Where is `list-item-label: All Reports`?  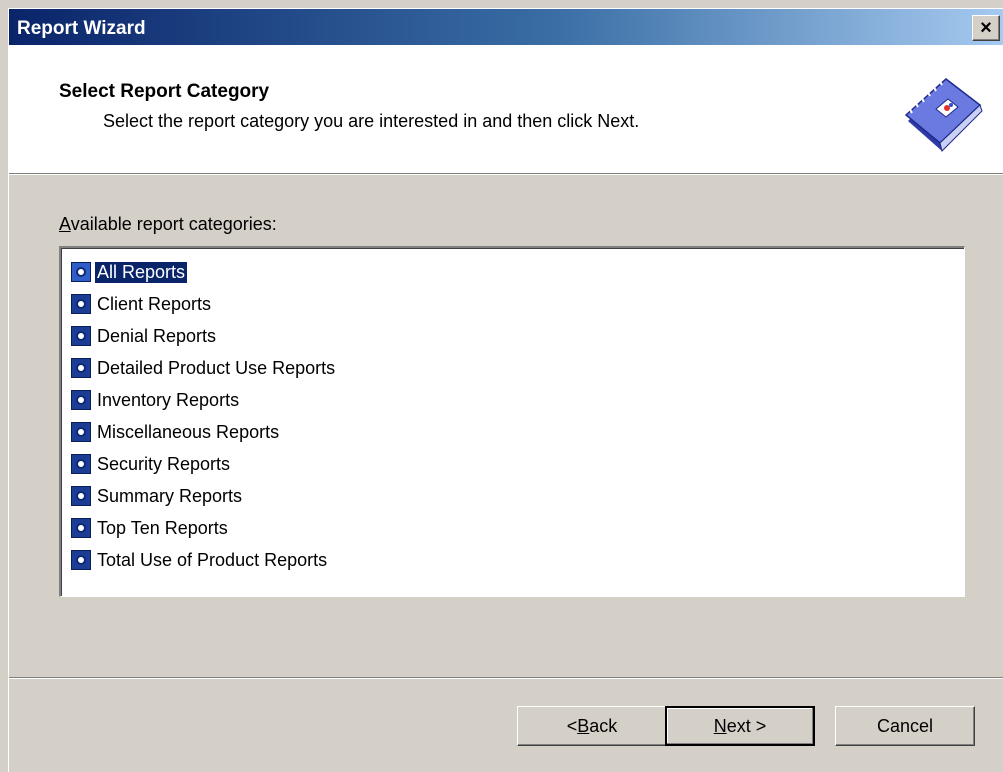 list-item-label: All Reports is located at coordinates (141, 272).